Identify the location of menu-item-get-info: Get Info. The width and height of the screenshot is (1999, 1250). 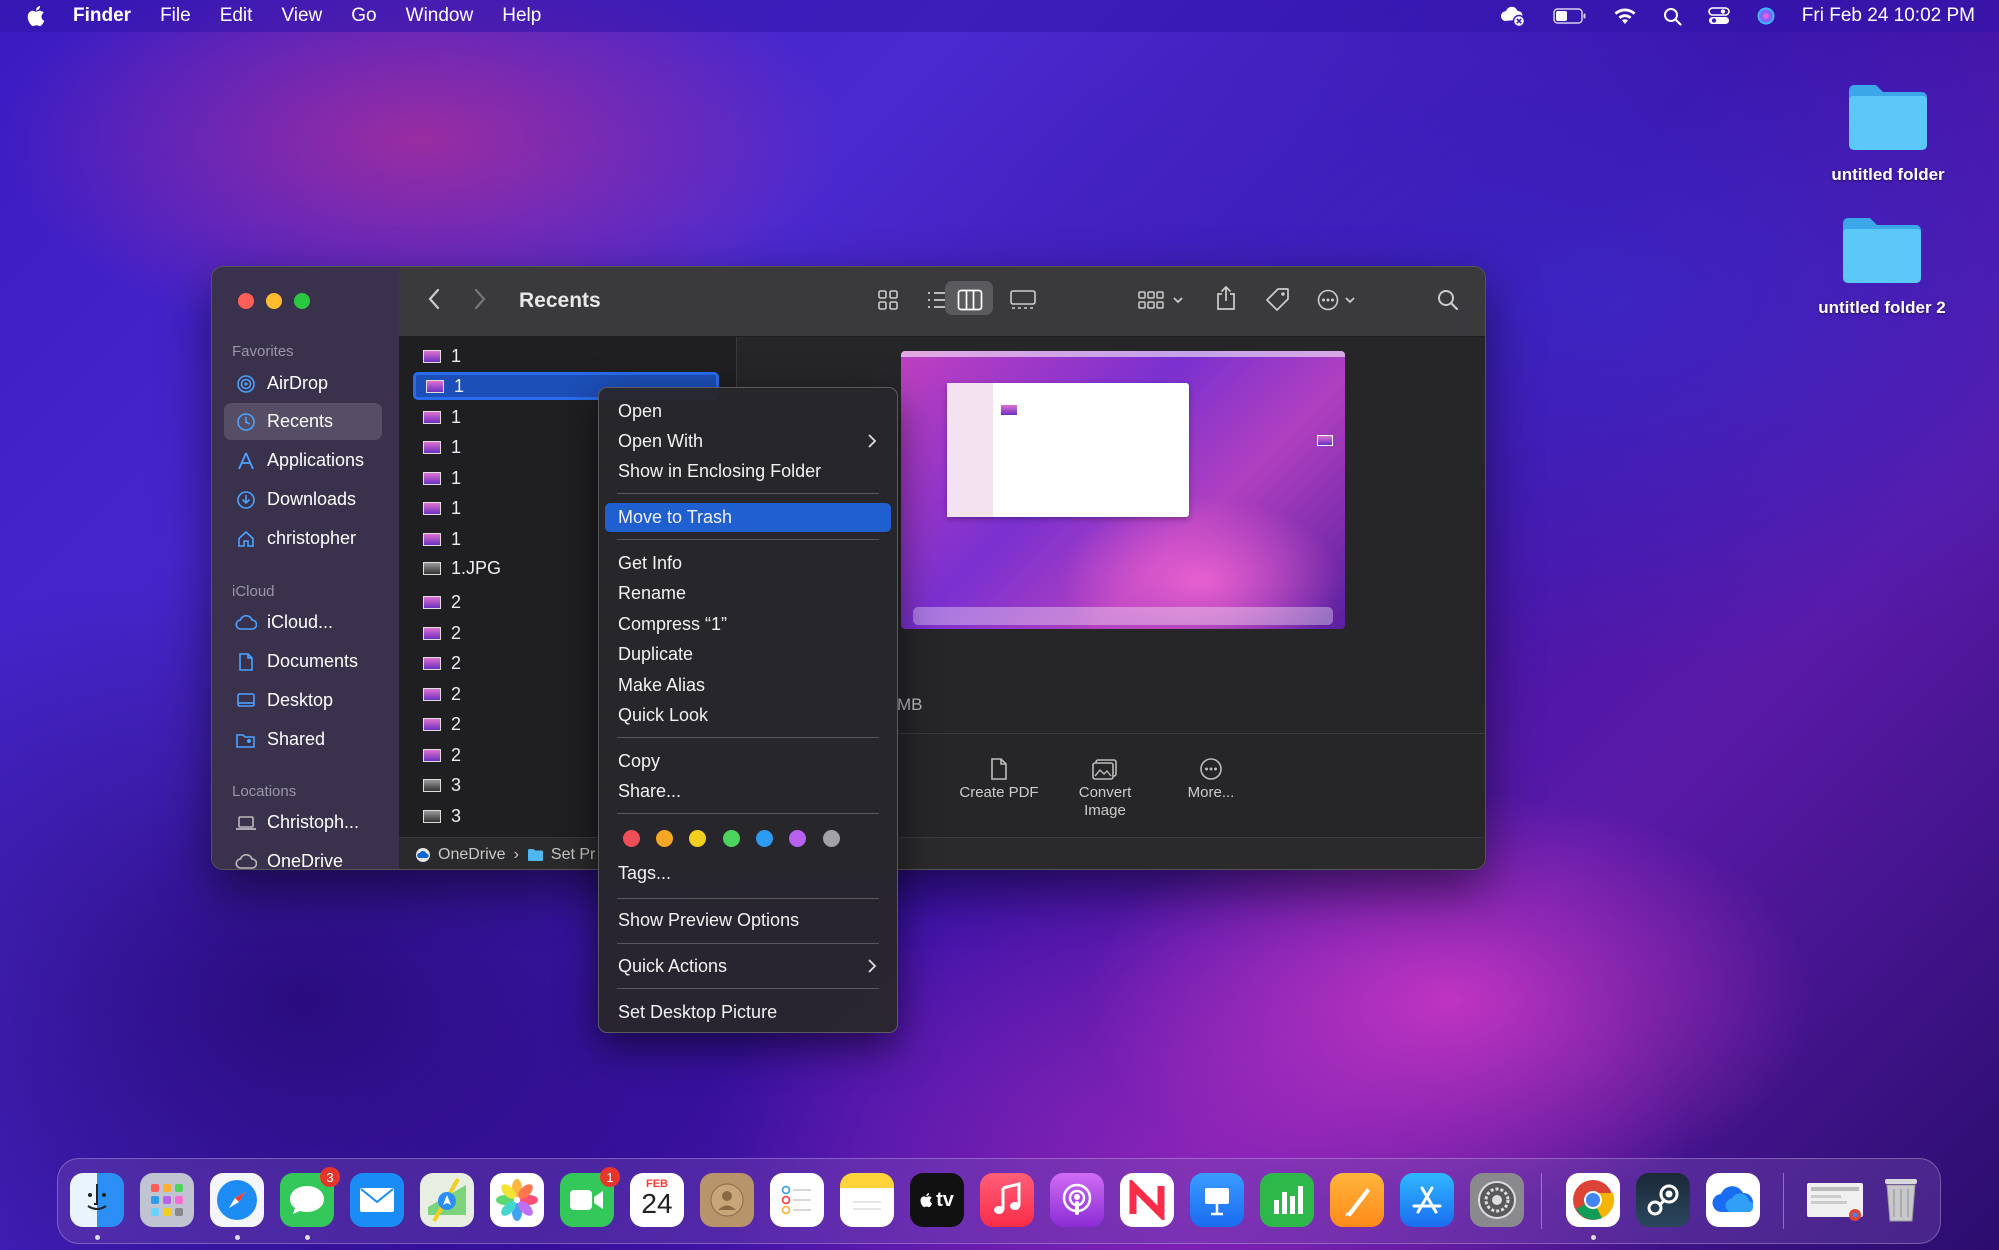
(748, 563).